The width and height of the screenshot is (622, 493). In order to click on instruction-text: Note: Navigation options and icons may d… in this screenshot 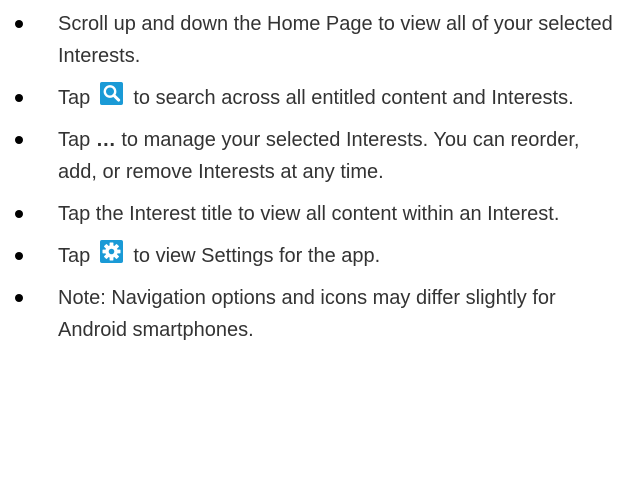, I will do `click(307, 314)`.